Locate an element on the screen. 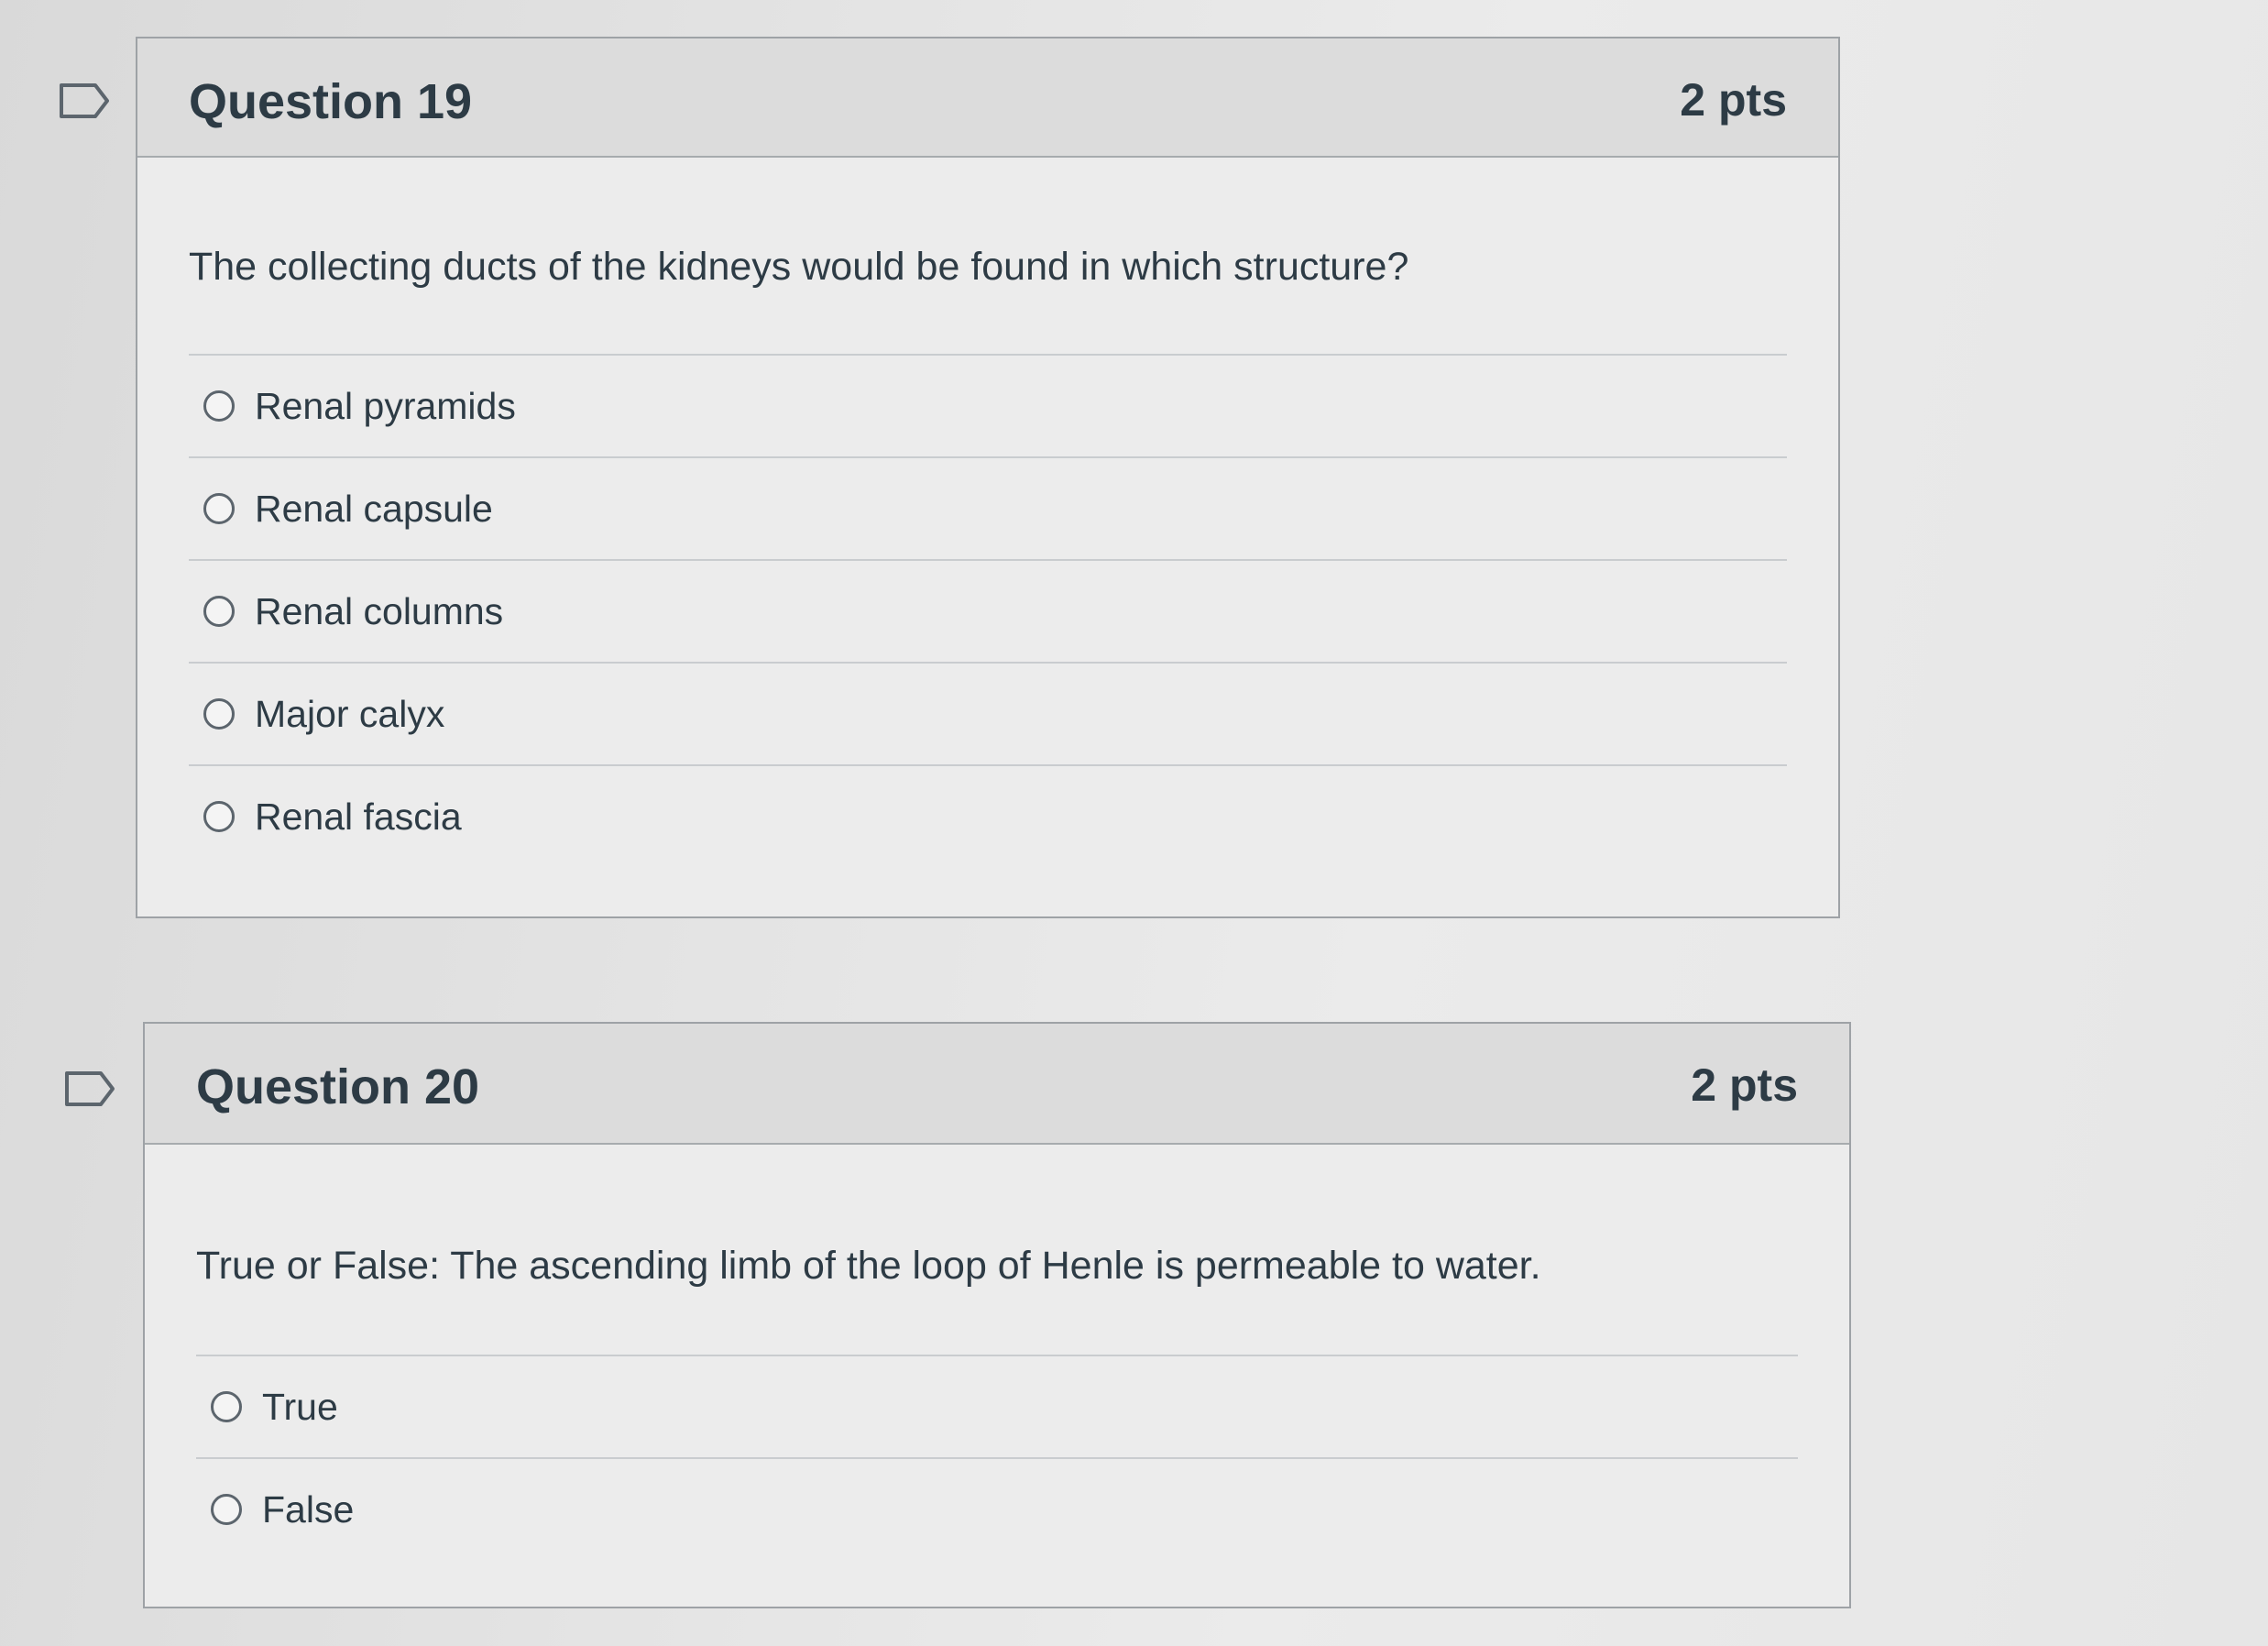 This screenshot has width=2268, height=1646. question-header: Question 20 2 pts is located at coordinates (997, 1084).